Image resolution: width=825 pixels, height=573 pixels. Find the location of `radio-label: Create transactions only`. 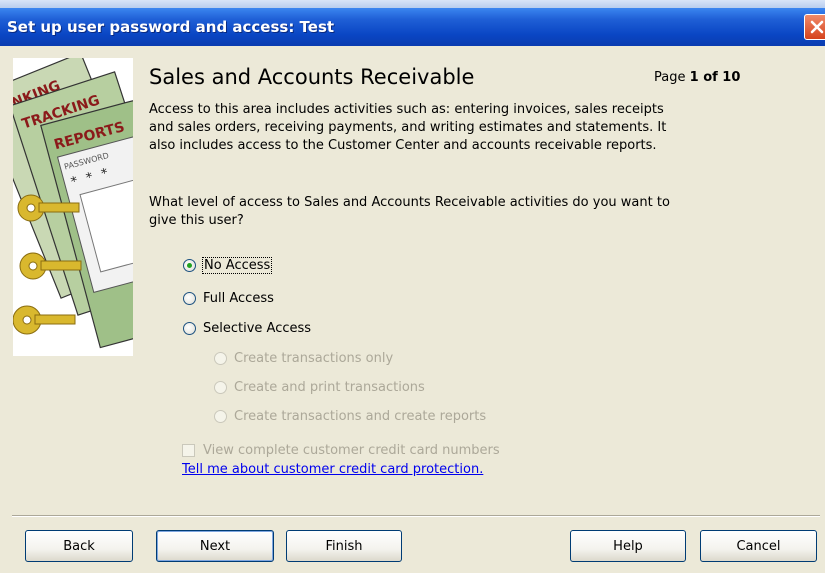

radio-label: Create transactions only is located at coordinates (314, 358).